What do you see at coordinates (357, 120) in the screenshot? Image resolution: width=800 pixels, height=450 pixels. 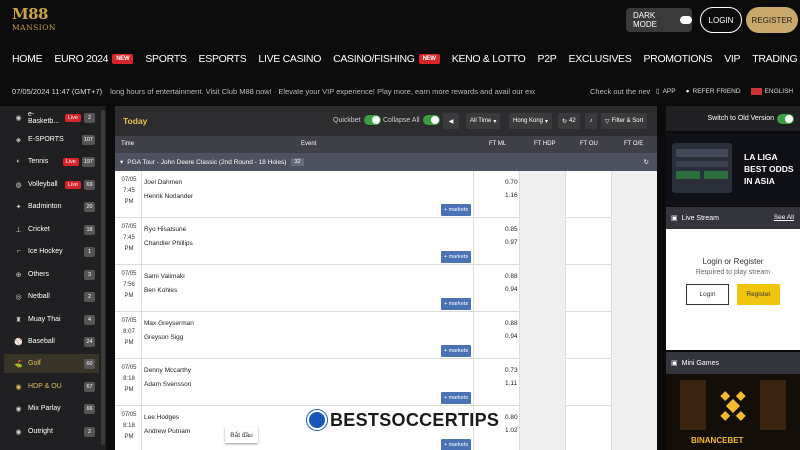 I see `quickbet-toggle: Quickbet` at bounding box center [357, 120].